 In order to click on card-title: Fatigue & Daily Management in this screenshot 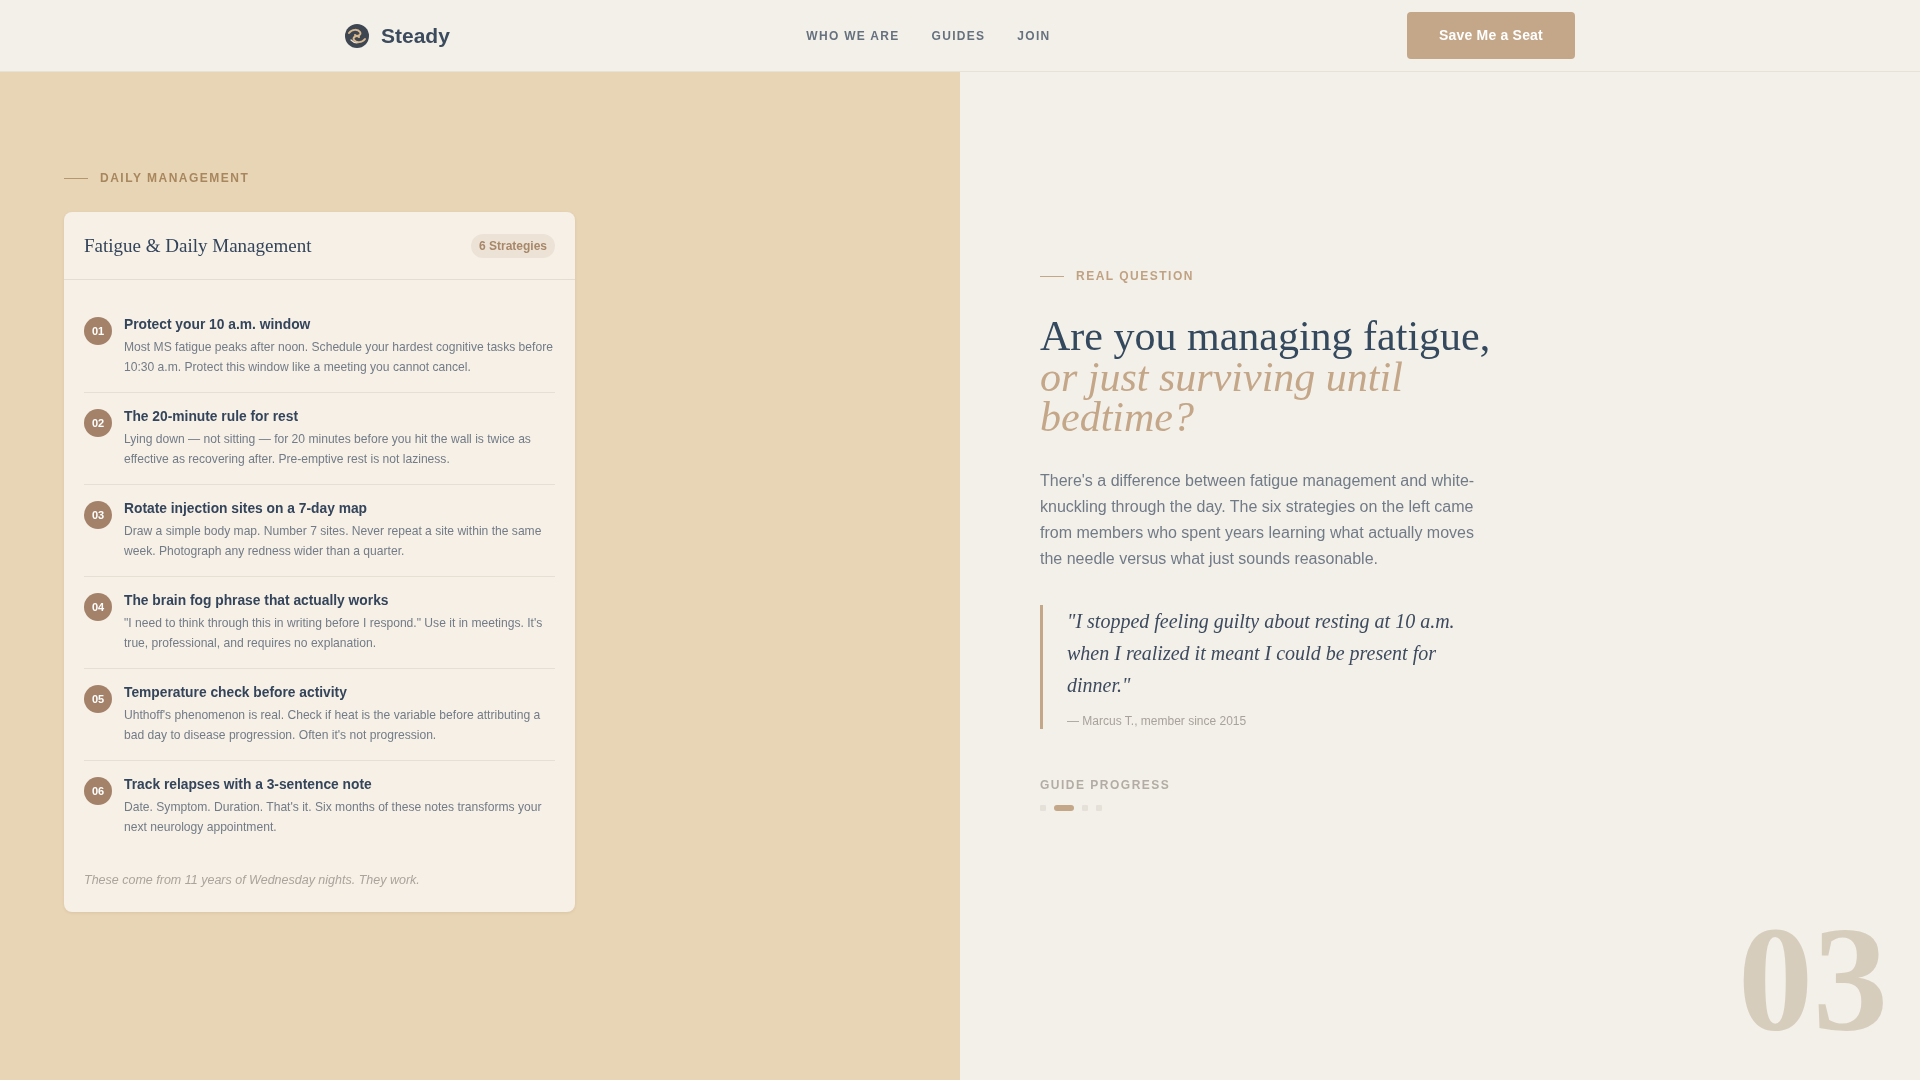, I will do `click(198, 245)`.